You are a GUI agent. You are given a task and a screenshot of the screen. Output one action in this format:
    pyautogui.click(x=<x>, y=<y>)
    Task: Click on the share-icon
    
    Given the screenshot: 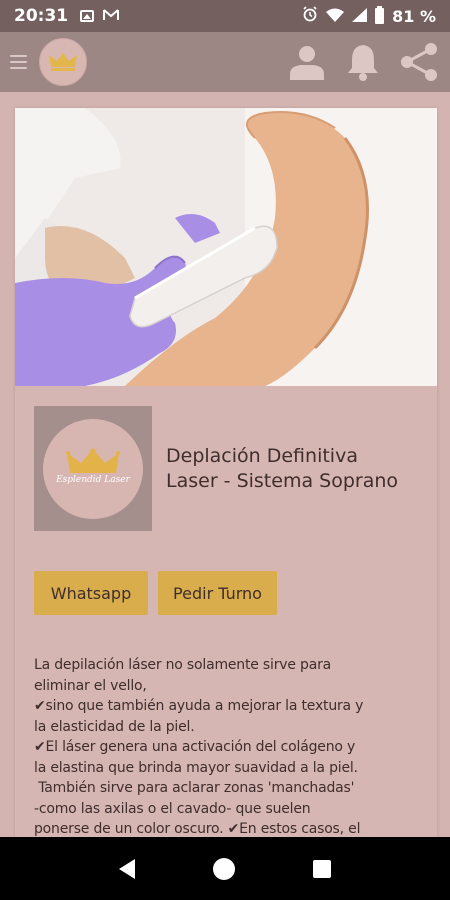 What is the action you would take?
    pyautogui.click(x=419, y=62)
    